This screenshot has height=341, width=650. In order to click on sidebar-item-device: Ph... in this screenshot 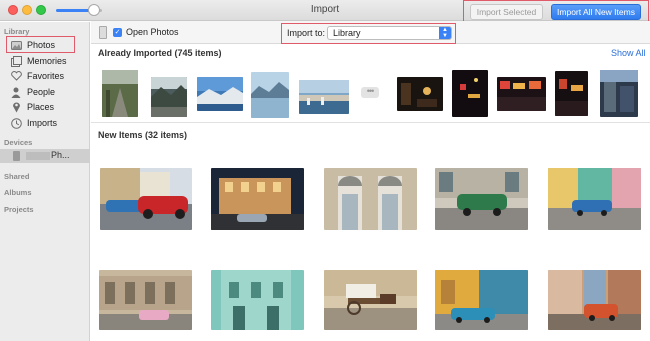, I will do `click(45, 156)`.